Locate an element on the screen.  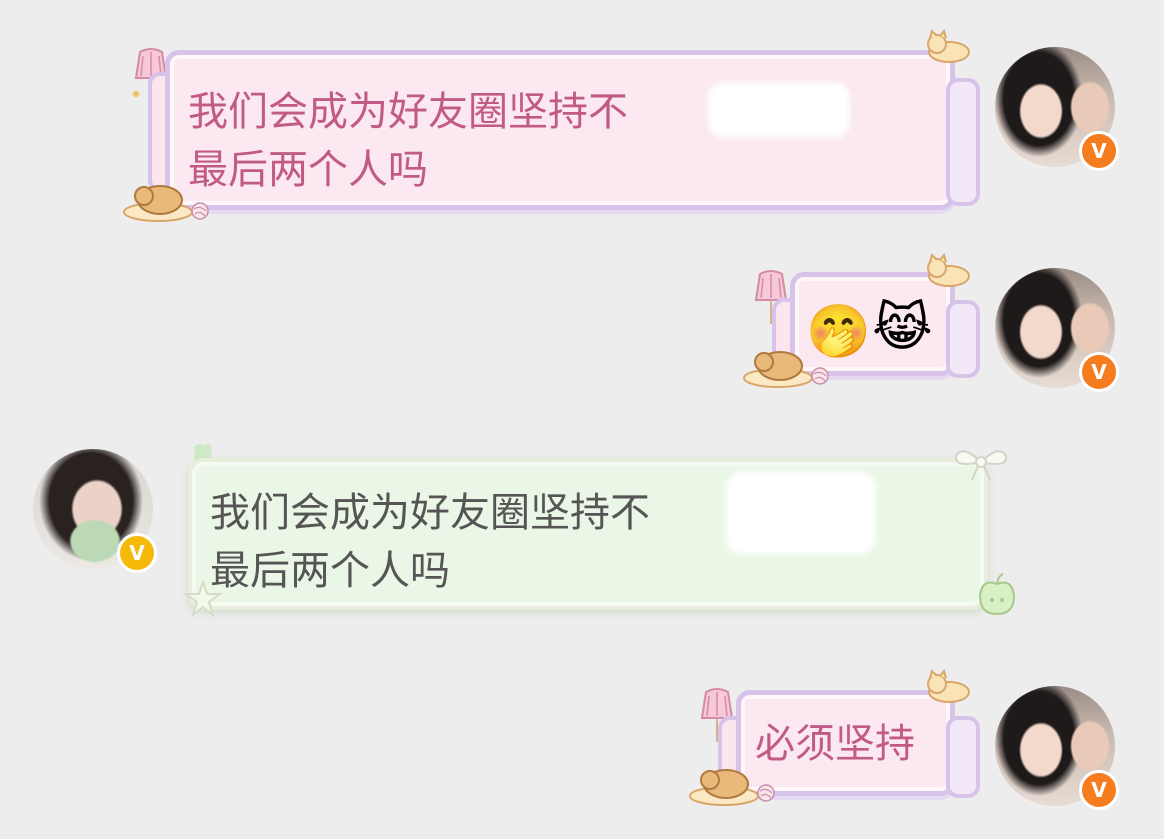
bow-icon is located at coordinates (981, 462).